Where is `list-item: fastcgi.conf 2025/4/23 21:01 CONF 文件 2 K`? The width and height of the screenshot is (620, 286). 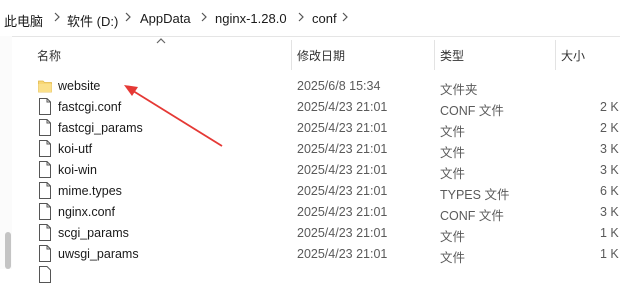 list-item: fastcgi.conf 2025/4/23 21:01 CONF 文件 2 K is located at coordinates (325, 107).